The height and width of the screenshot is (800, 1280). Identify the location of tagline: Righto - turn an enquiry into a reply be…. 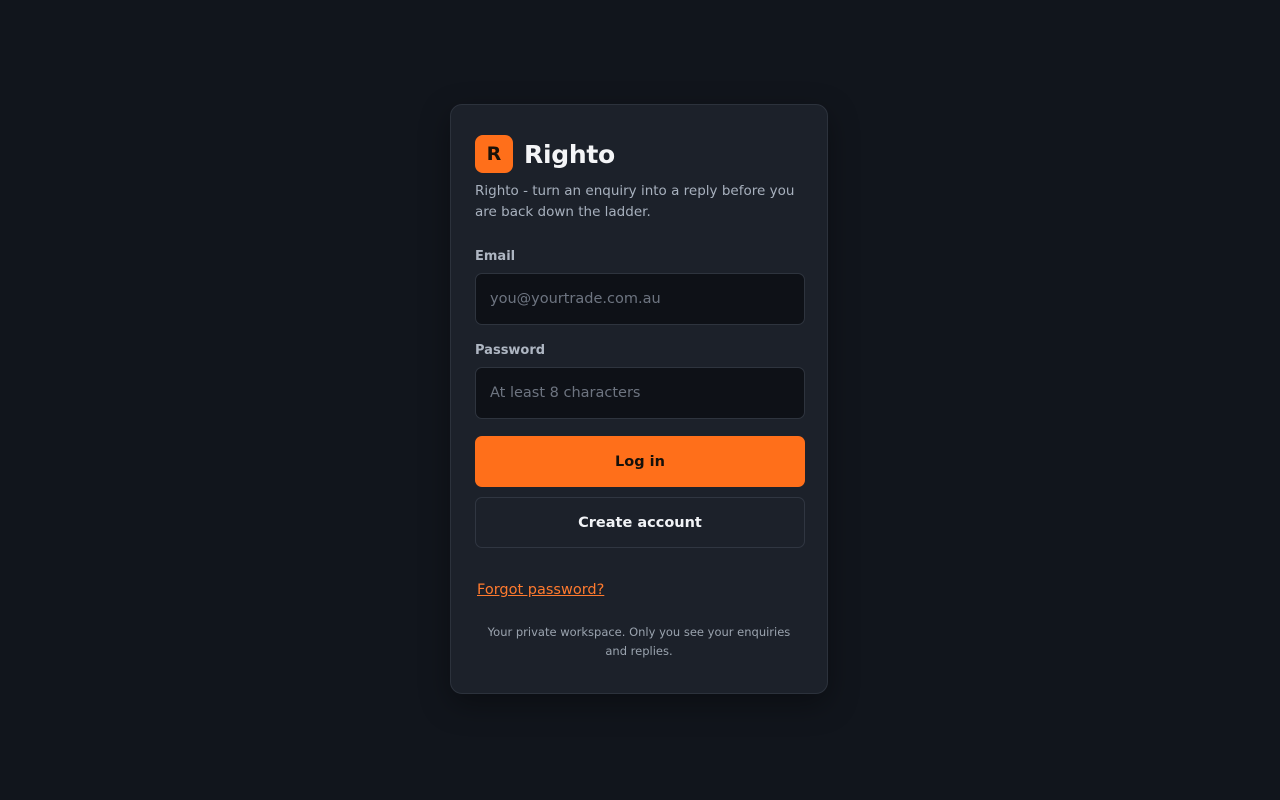
(635, 201).